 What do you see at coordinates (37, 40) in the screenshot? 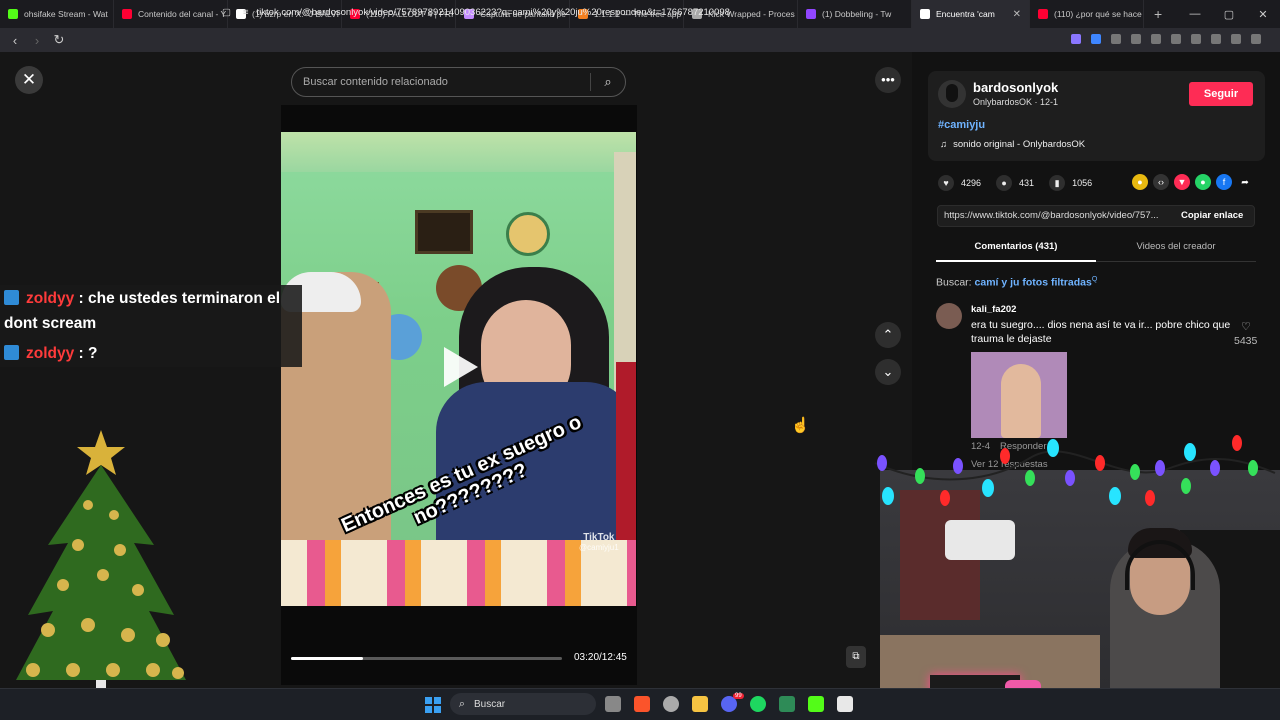
I see `forward-icon: ›` at bounding box center [37, 40].